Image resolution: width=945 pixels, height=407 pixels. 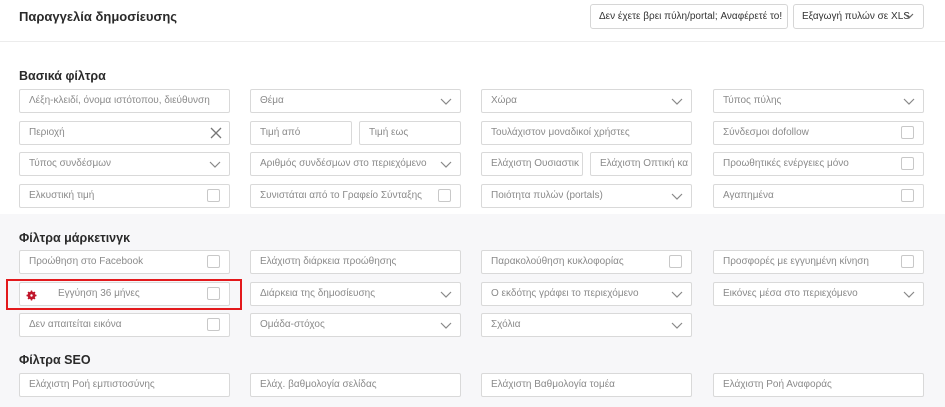 I want to click on dofollow-label: Σύνδεσμοι dofollow, so click(x=766, y=132).